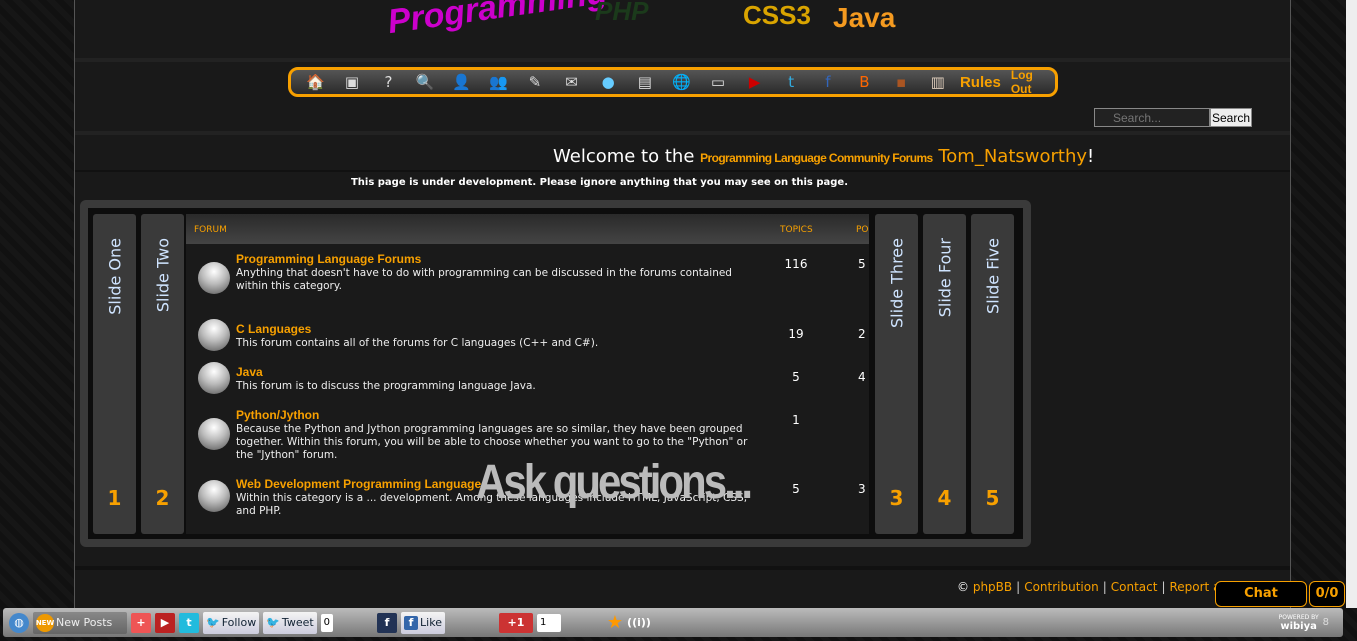  I want to click on footer-link-contribution: Contribution, so click(1061, 587).